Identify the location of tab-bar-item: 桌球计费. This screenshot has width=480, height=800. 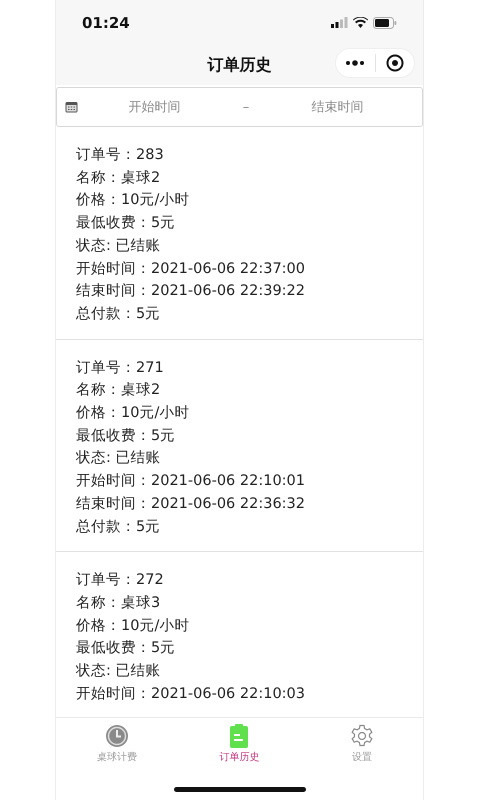
(117, 744).